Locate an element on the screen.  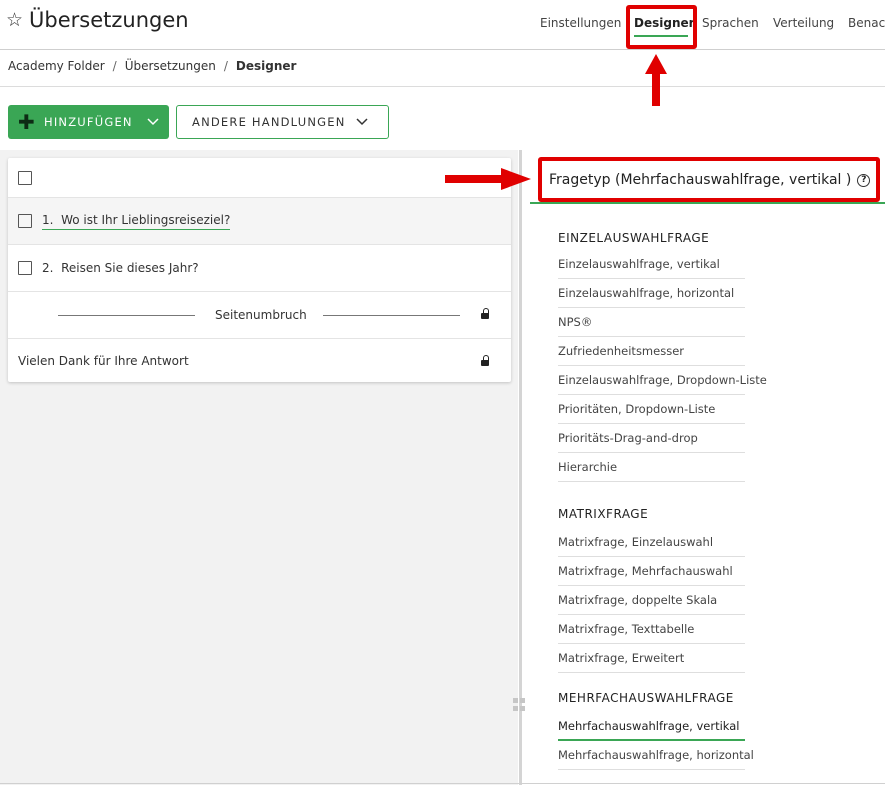
type-option: Matrixfrage, Erweitert is located at coordinates (651, 658).